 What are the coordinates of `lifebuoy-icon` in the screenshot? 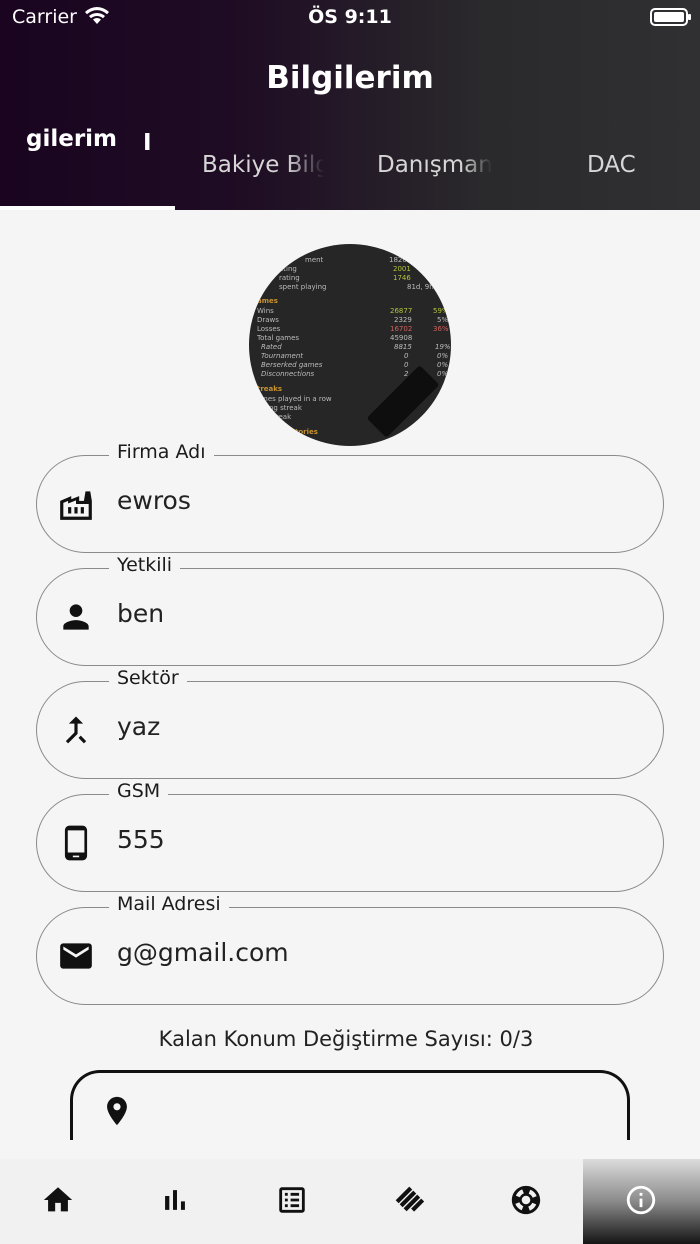 It's located at (526, 1200).